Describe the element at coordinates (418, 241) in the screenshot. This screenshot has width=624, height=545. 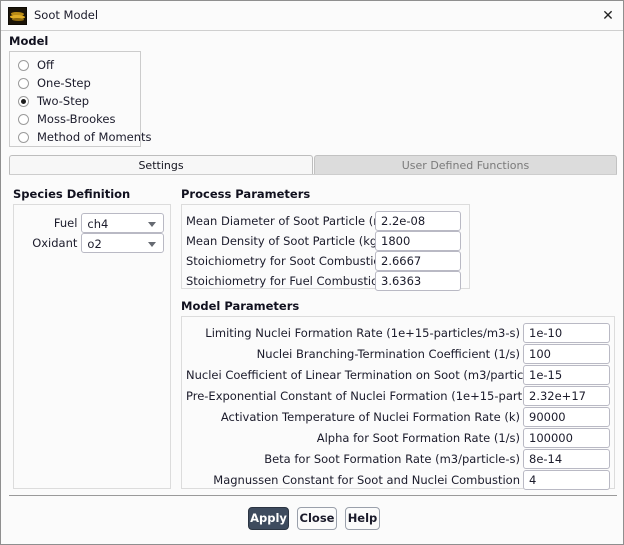
I see `mean-density-input: 1800` at that location.